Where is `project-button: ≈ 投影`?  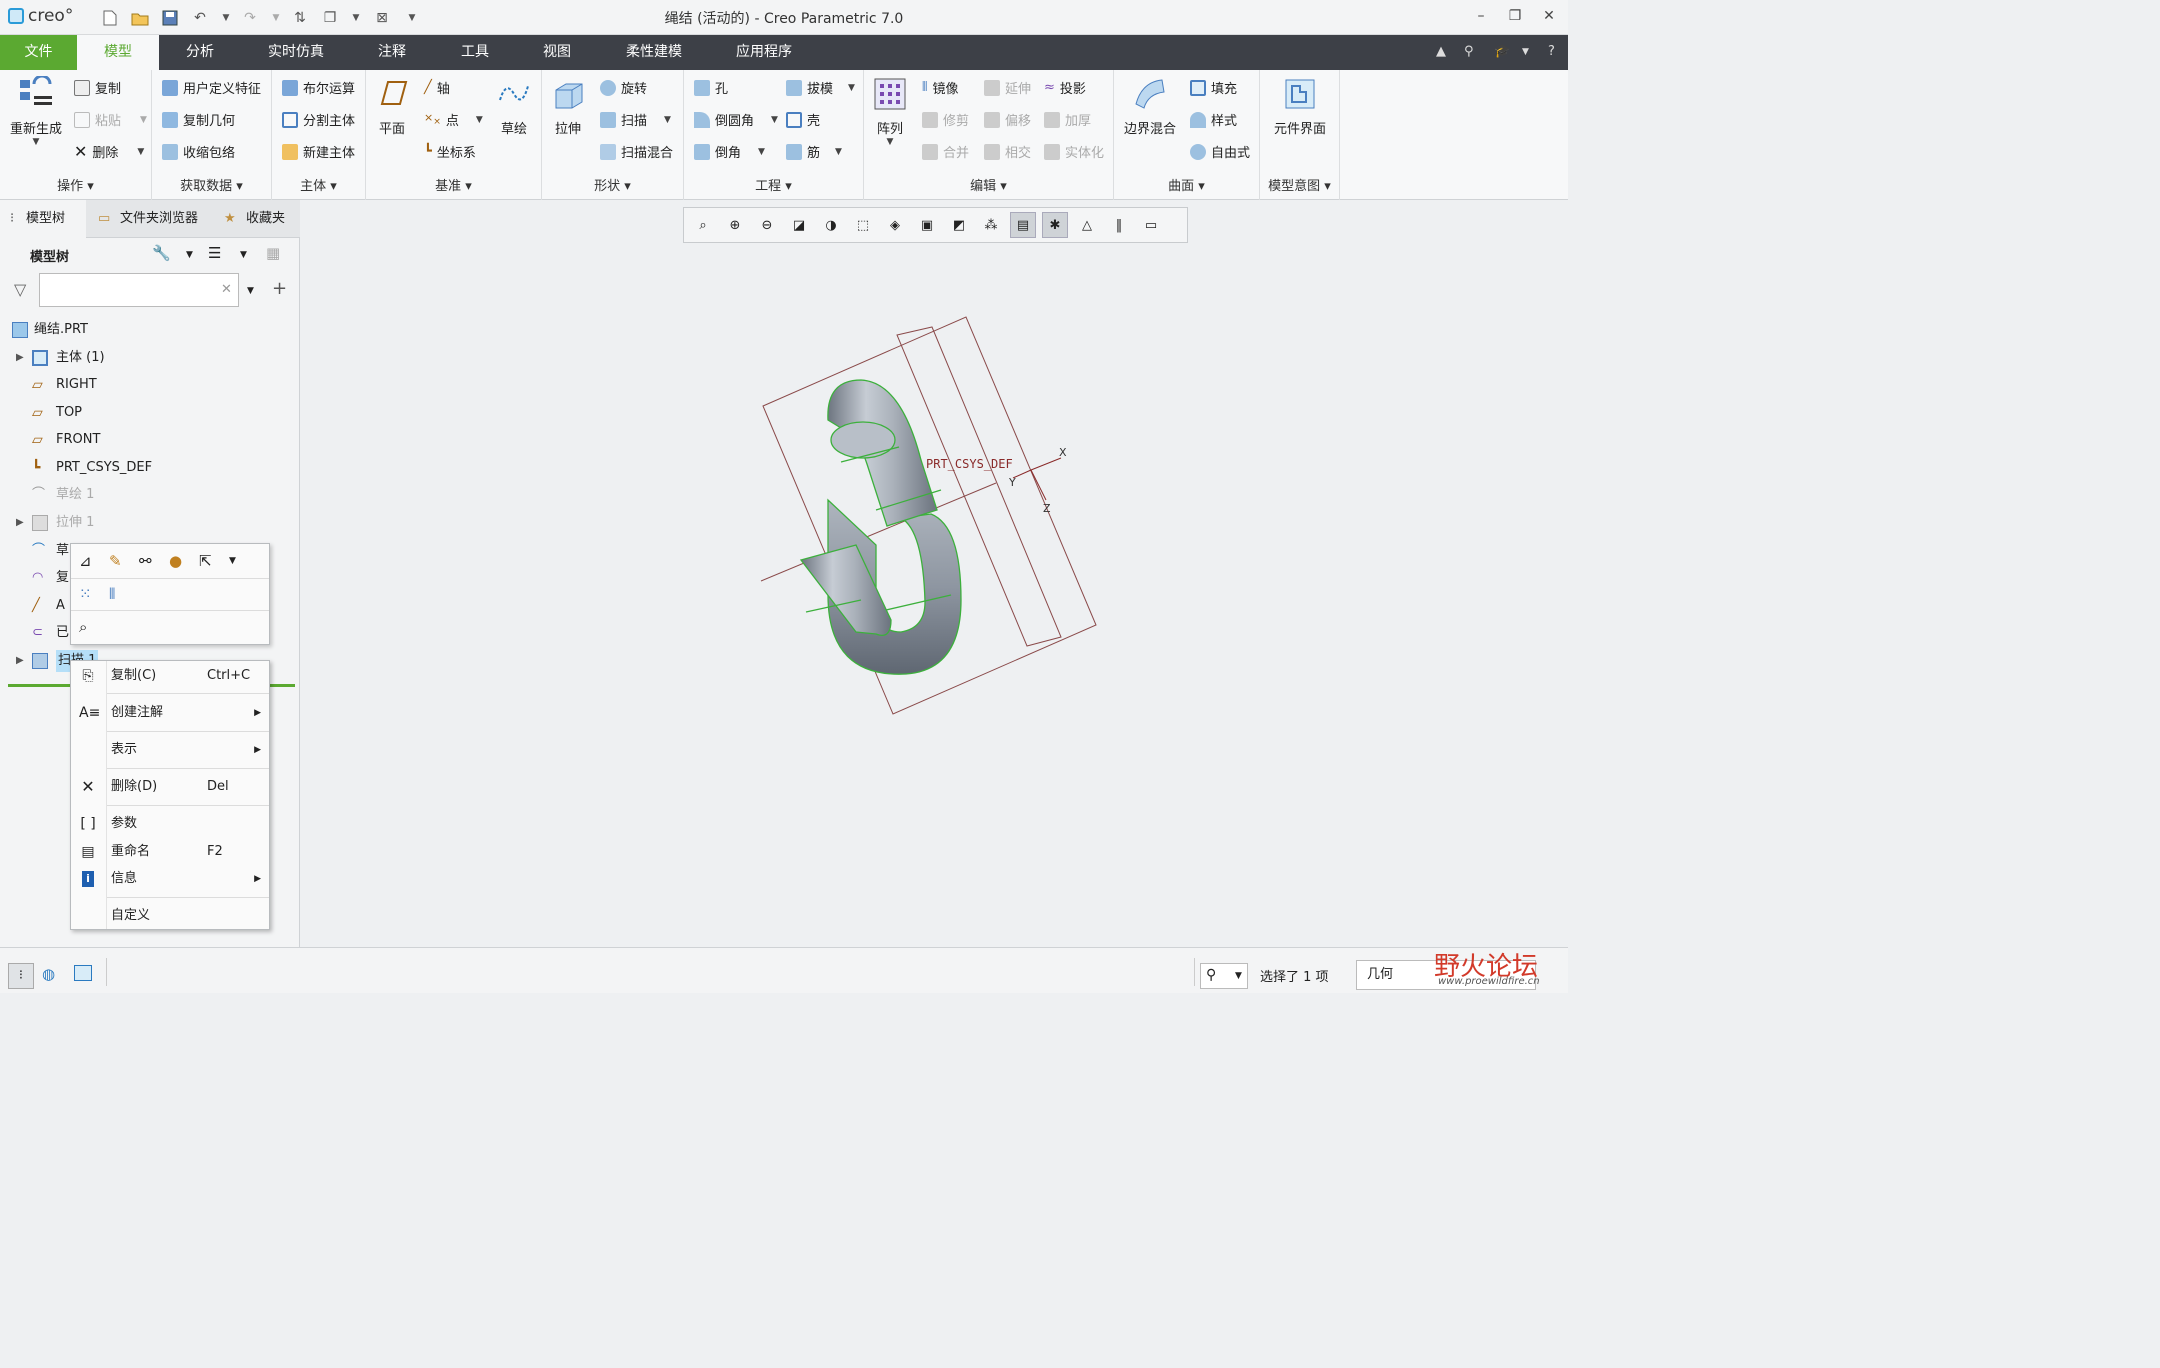
project-button: ≈ 投影 is located at coordinates (1065, 87).